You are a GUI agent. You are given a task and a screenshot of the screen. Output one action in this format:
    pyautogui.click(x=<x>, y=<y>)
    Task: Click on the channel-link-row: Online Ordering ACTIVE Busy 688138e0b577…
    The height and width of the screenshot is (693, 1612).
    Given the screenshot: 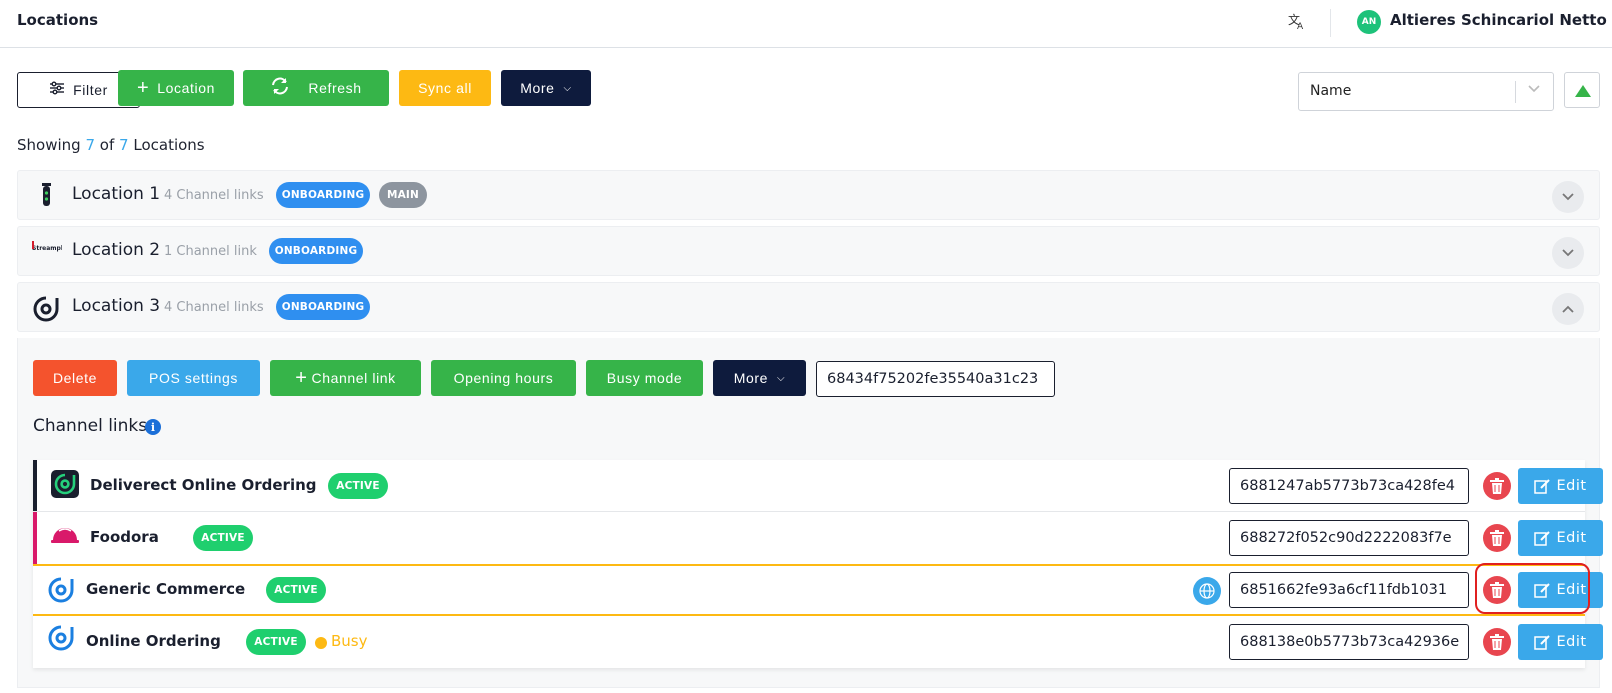 What is the action you would take?
    pyautogui.click(x=818, y=642)
    